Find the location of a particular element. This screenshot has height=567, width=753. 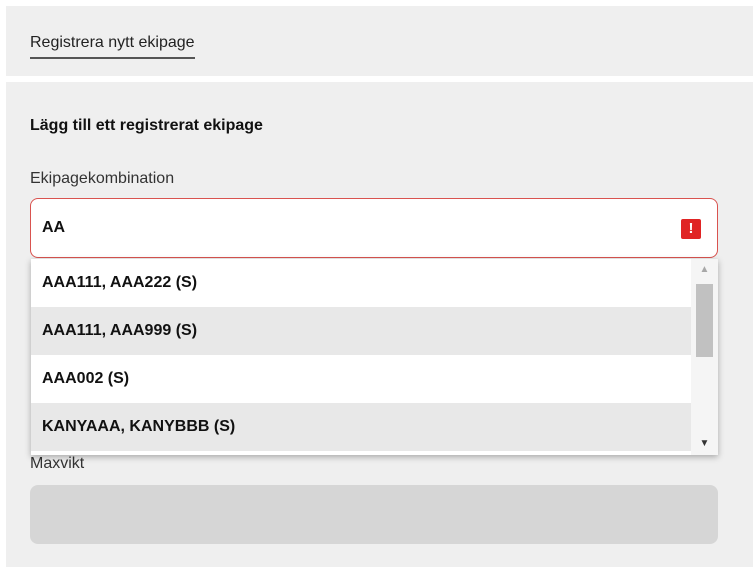

section-heading: Lägg till ett registrerat ekipage is located at coordinates (146, 125).